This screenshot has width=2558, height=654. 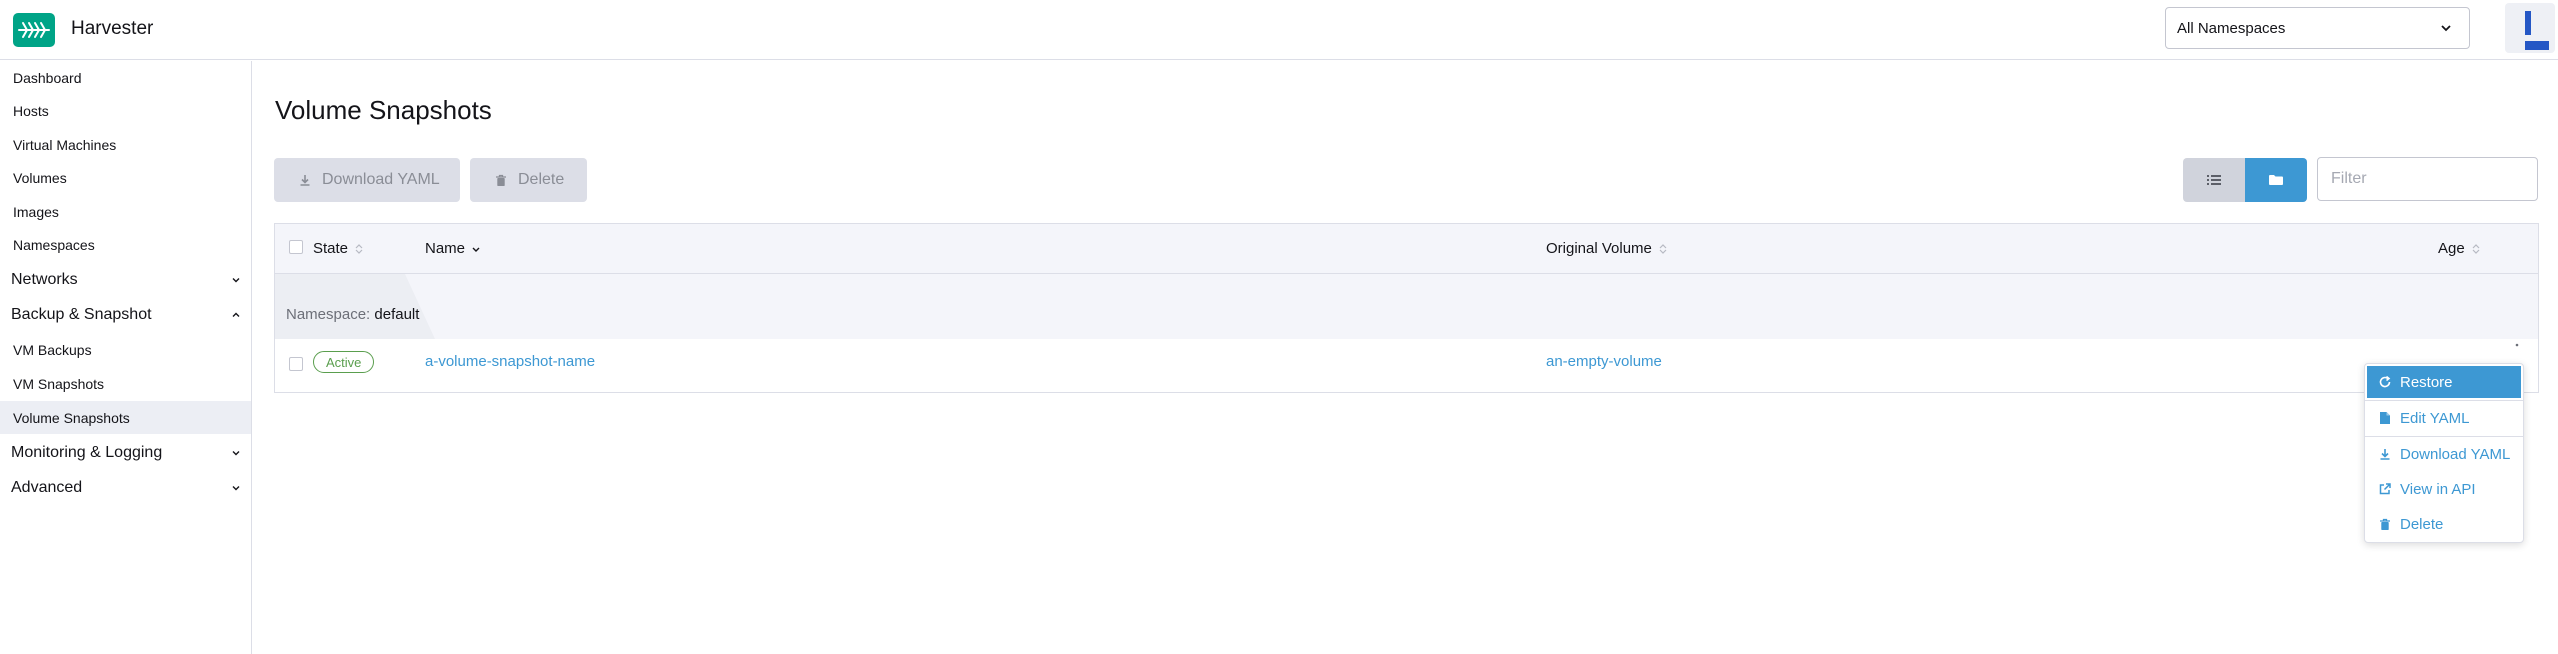 I want to click on restore-icon, so click(x=2385, y=382).